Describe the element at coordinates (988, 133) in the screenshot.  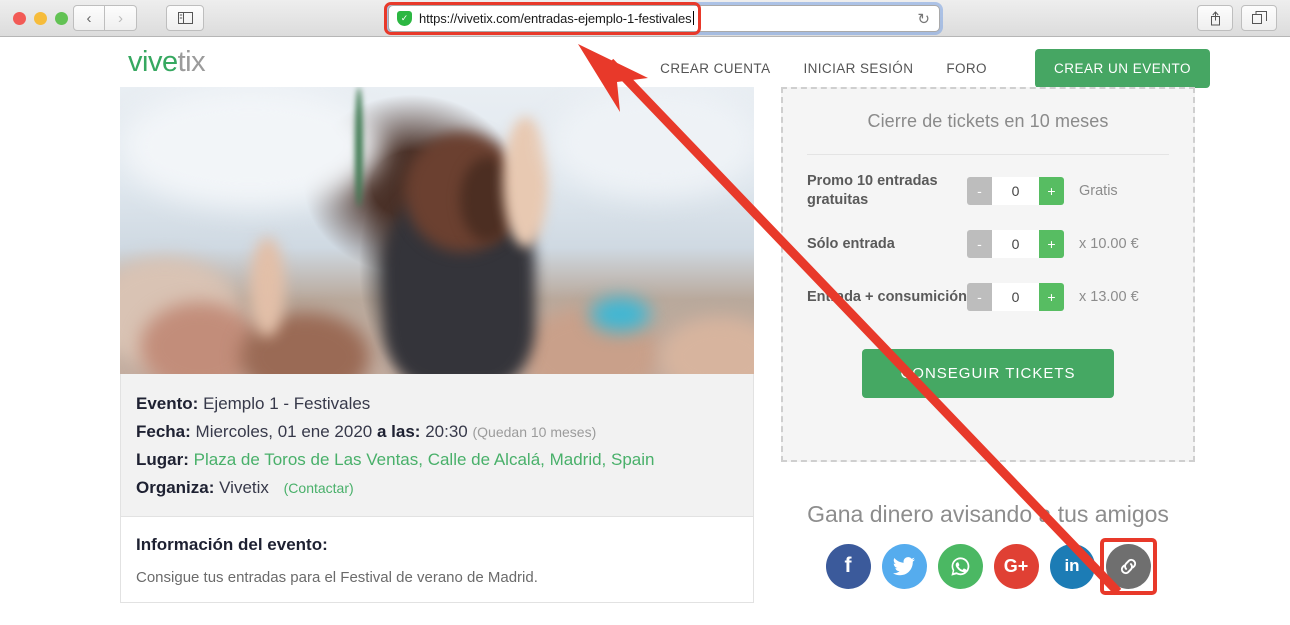
I see `ticket-panel-title: Cierre de tickets en 10 meses` at that location.